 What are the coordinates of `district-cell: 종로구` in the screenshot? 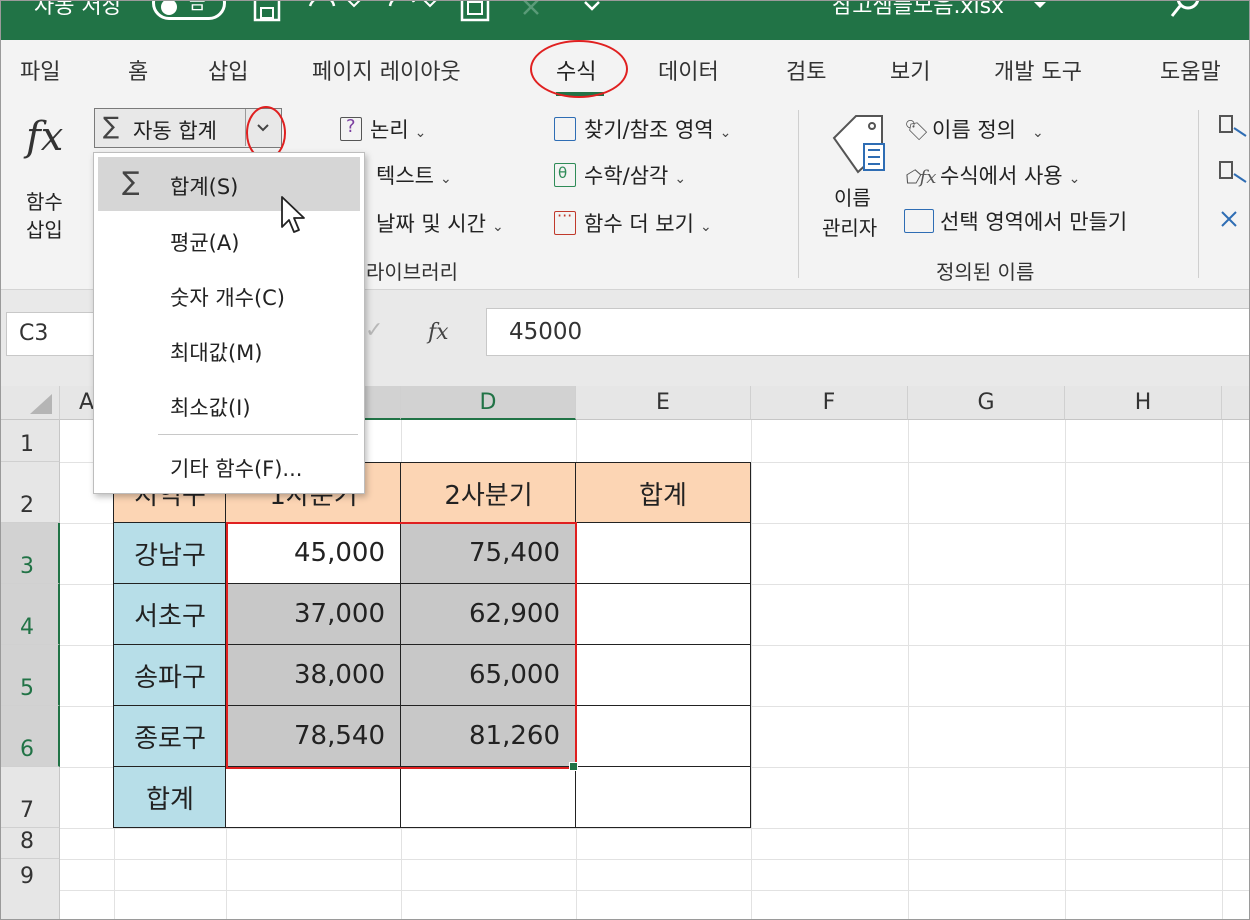 It's located at (170, 736).